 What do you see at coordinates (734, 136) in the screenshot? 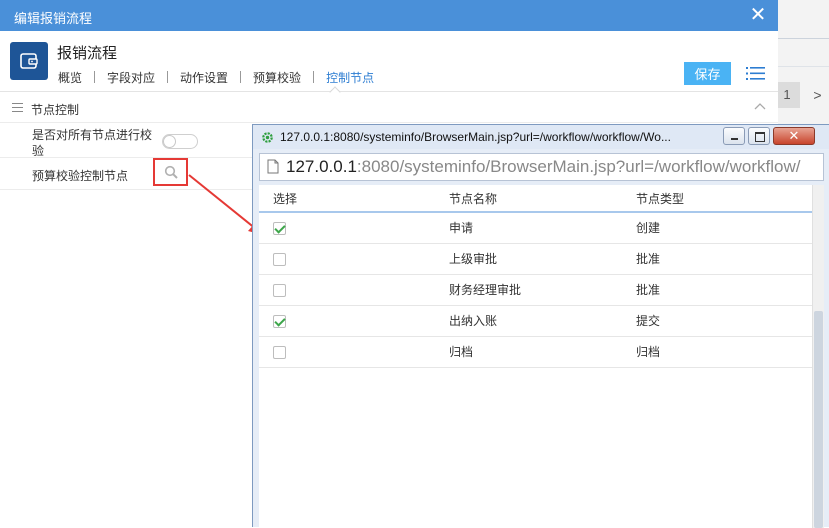
I see `minimize-button` at bounding box center [734, 136].